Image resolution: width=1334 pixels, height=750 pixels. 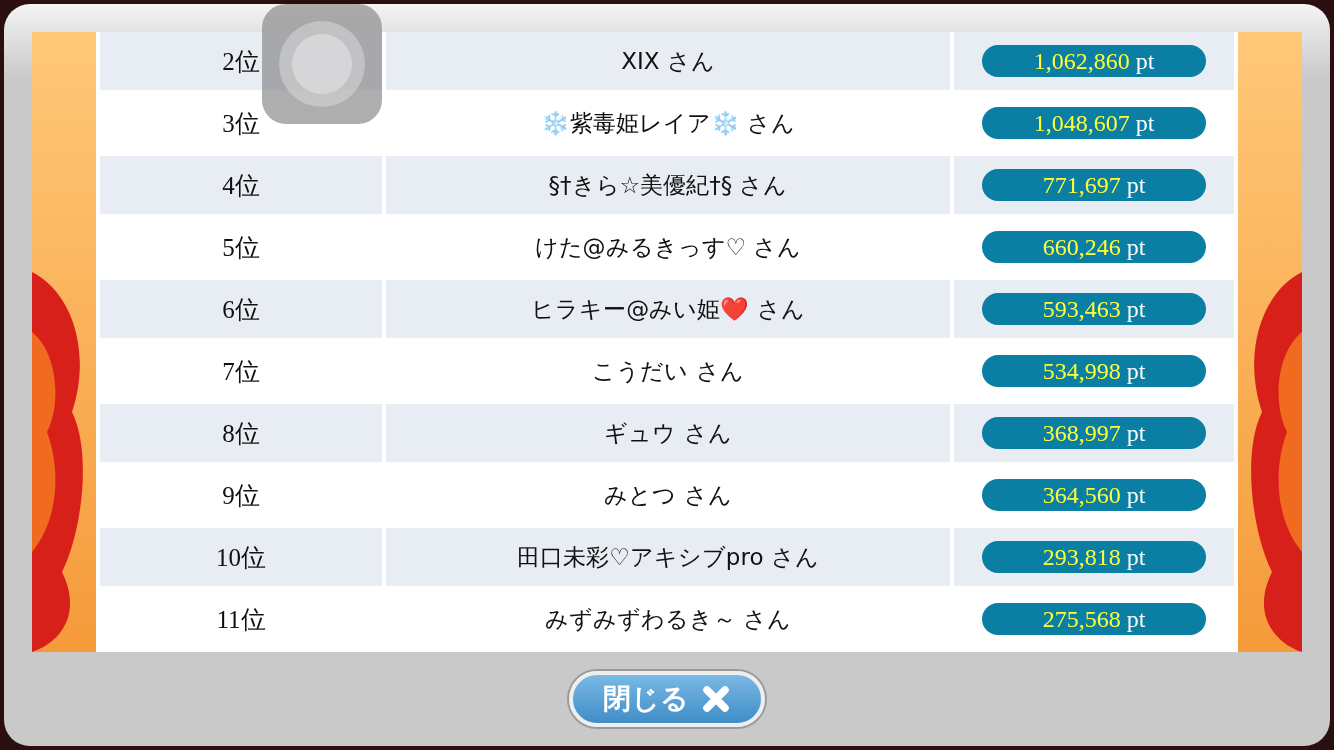 I want to click on close-button: 閉じる, so click(x=667, y=699).